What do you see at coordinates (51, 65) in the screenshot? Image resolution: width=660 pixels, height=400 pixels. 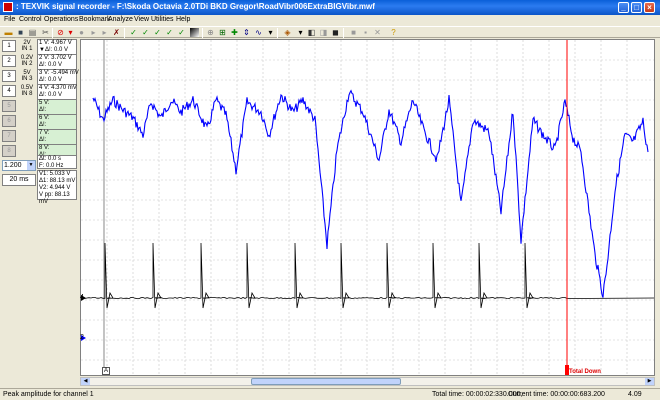 I see `channel-2-delta: Δ!: 0.0 V` at bounding box center [51, 65].